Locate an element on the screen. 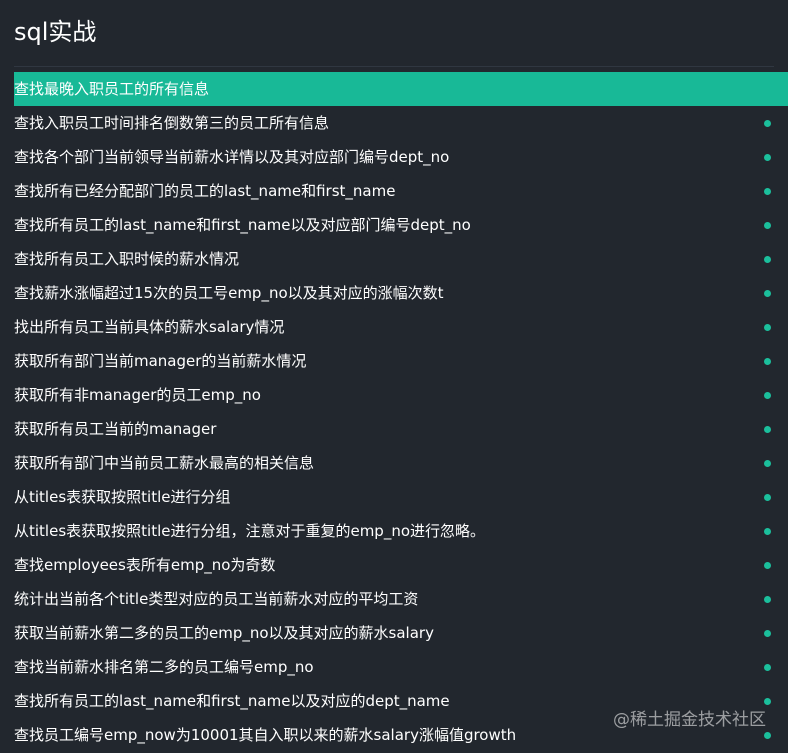  toc-item-label: 获取所有部门中当前员工薪水最高的相关信息 is located at coordinates (164, 463).